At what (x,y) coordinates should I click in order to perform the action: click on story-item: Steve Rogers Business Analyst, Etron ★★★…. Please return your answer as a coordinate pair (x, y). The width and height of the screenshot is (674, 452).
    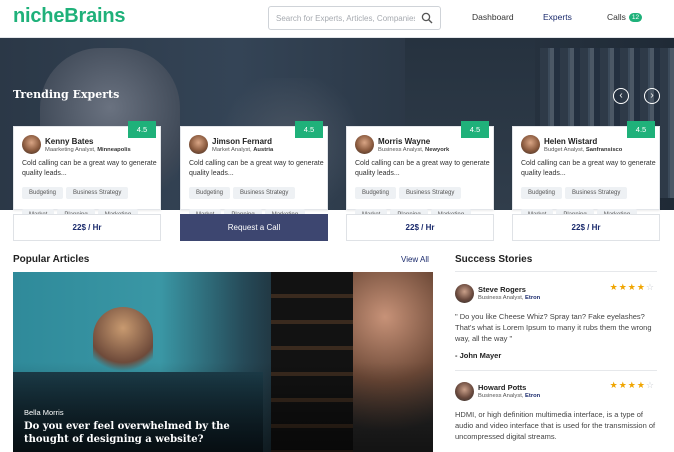
    Looking at the image, I should click on (556, 323).